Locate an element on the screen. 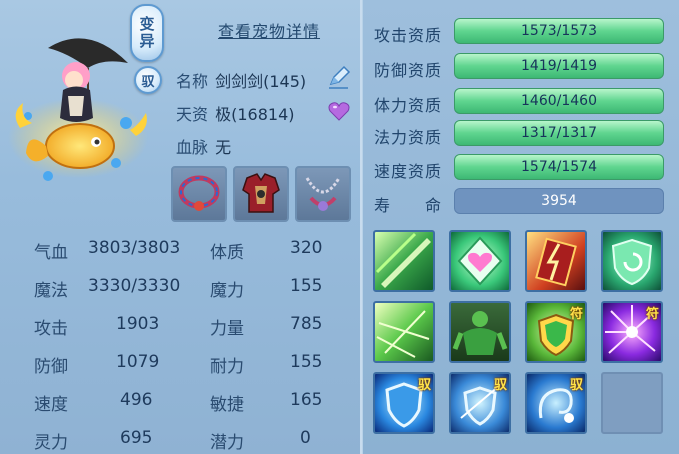 Image resolution: width=679 pixels, height=454 pixels. red-lightning-card-icon is located at coordinates (556, 262).